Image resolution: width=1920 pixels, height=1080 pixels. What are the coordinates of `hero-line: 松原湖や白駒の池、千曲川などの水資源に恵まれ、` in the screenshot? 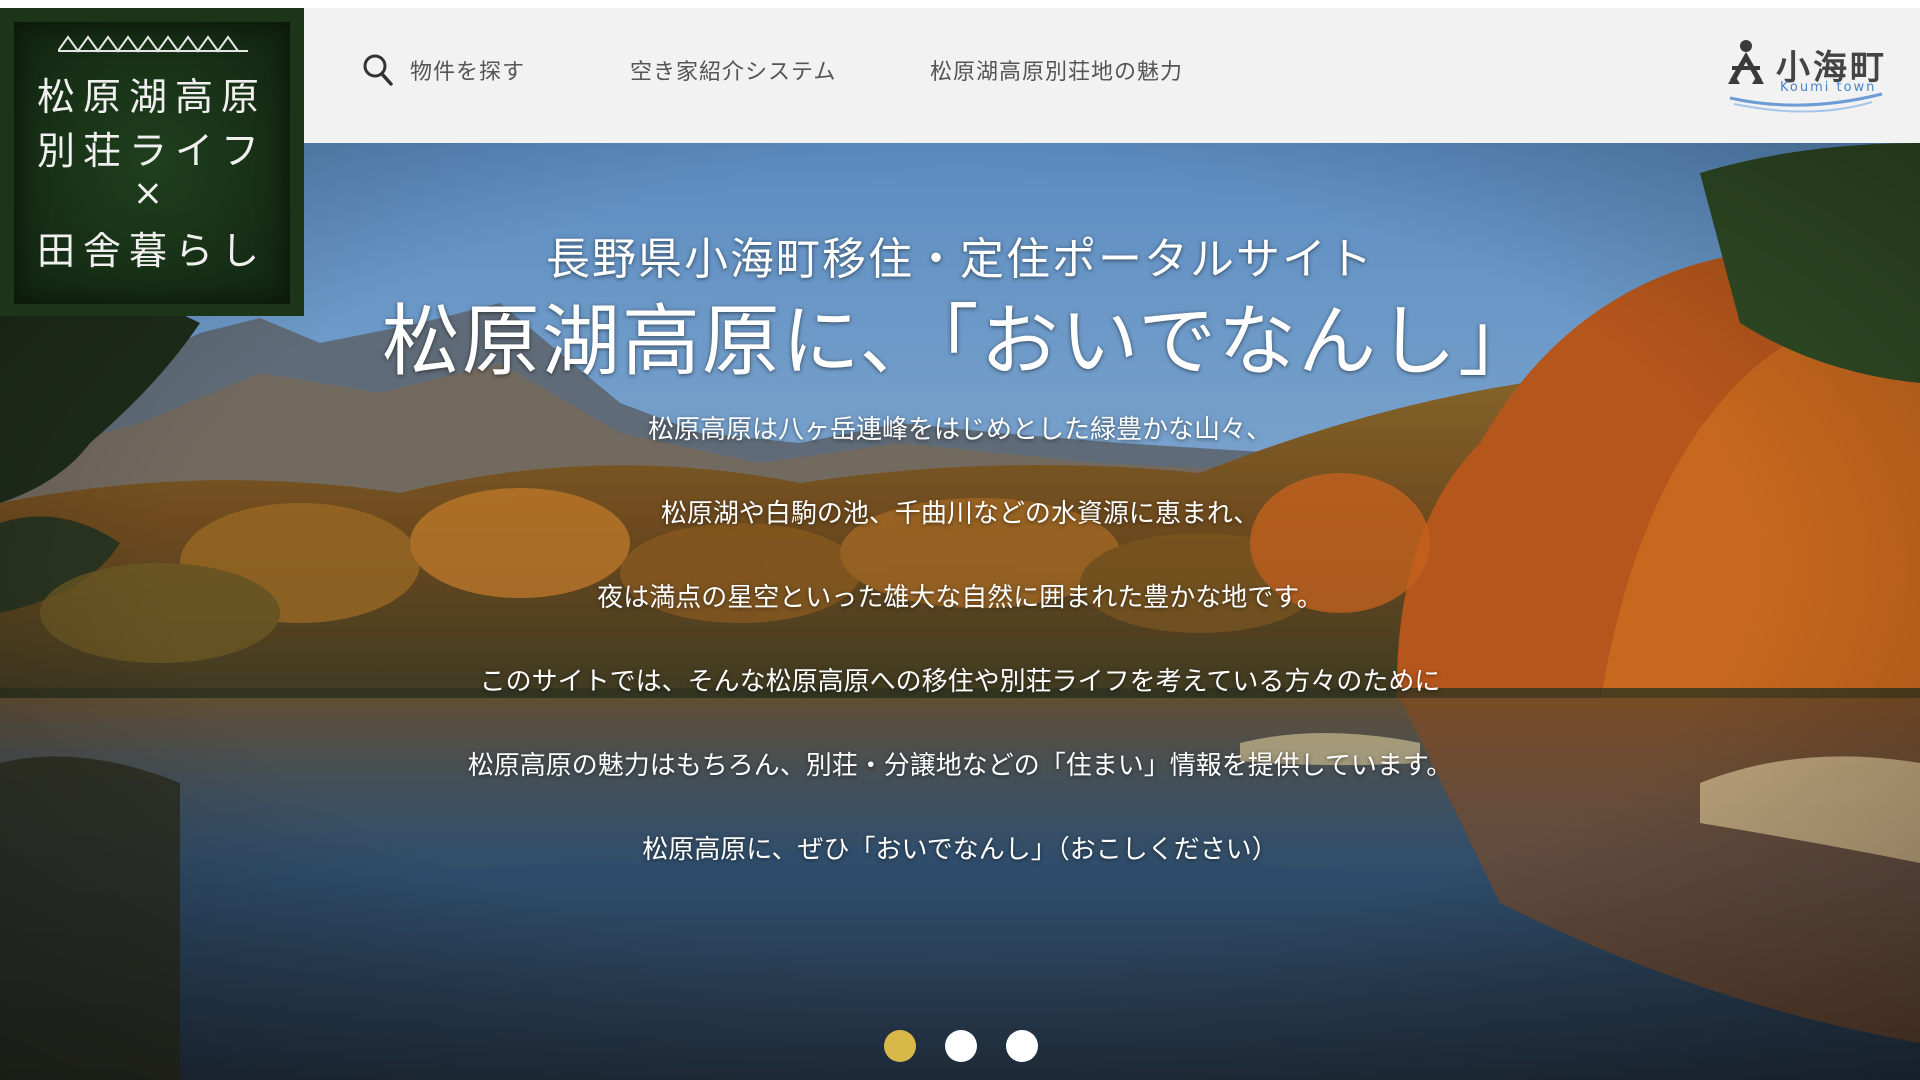 It's located at (960, 514).